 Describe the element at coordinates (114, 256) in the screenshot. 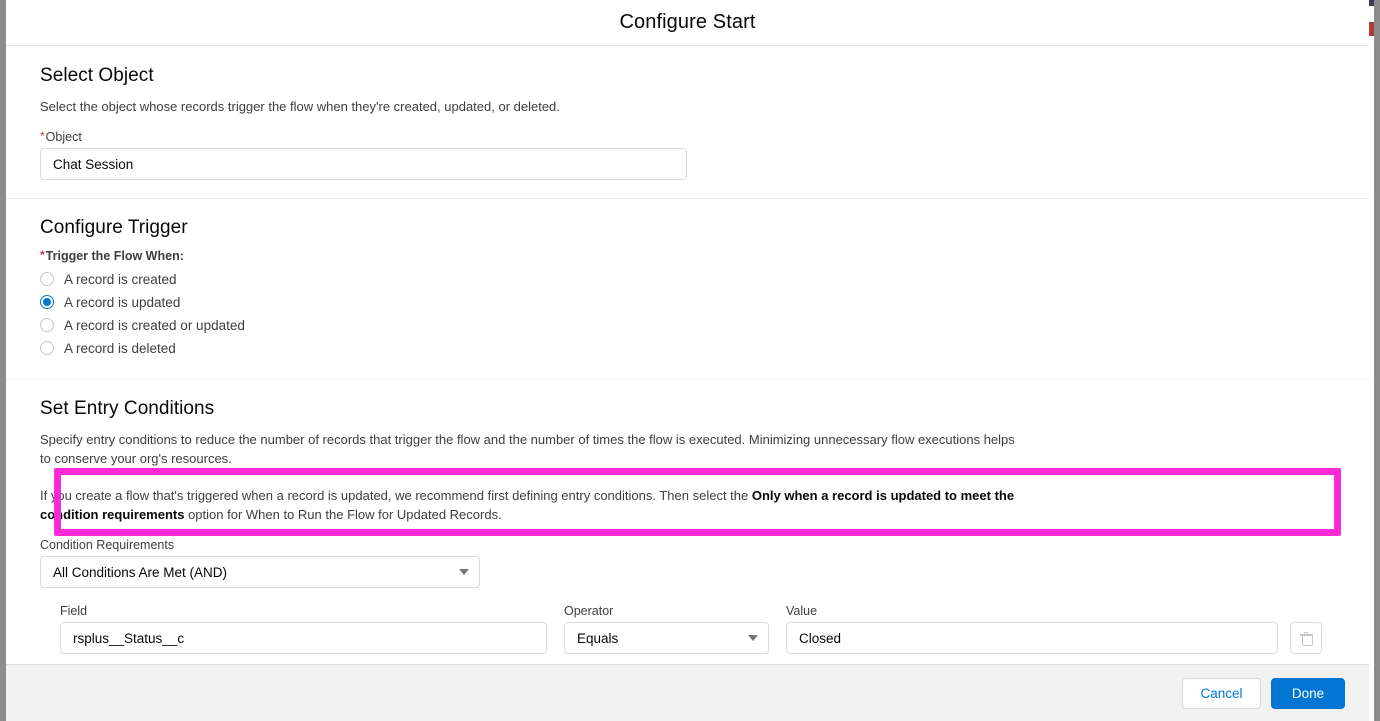

I see `trigger-legend-text: Trigger the Flow When:` at that location.